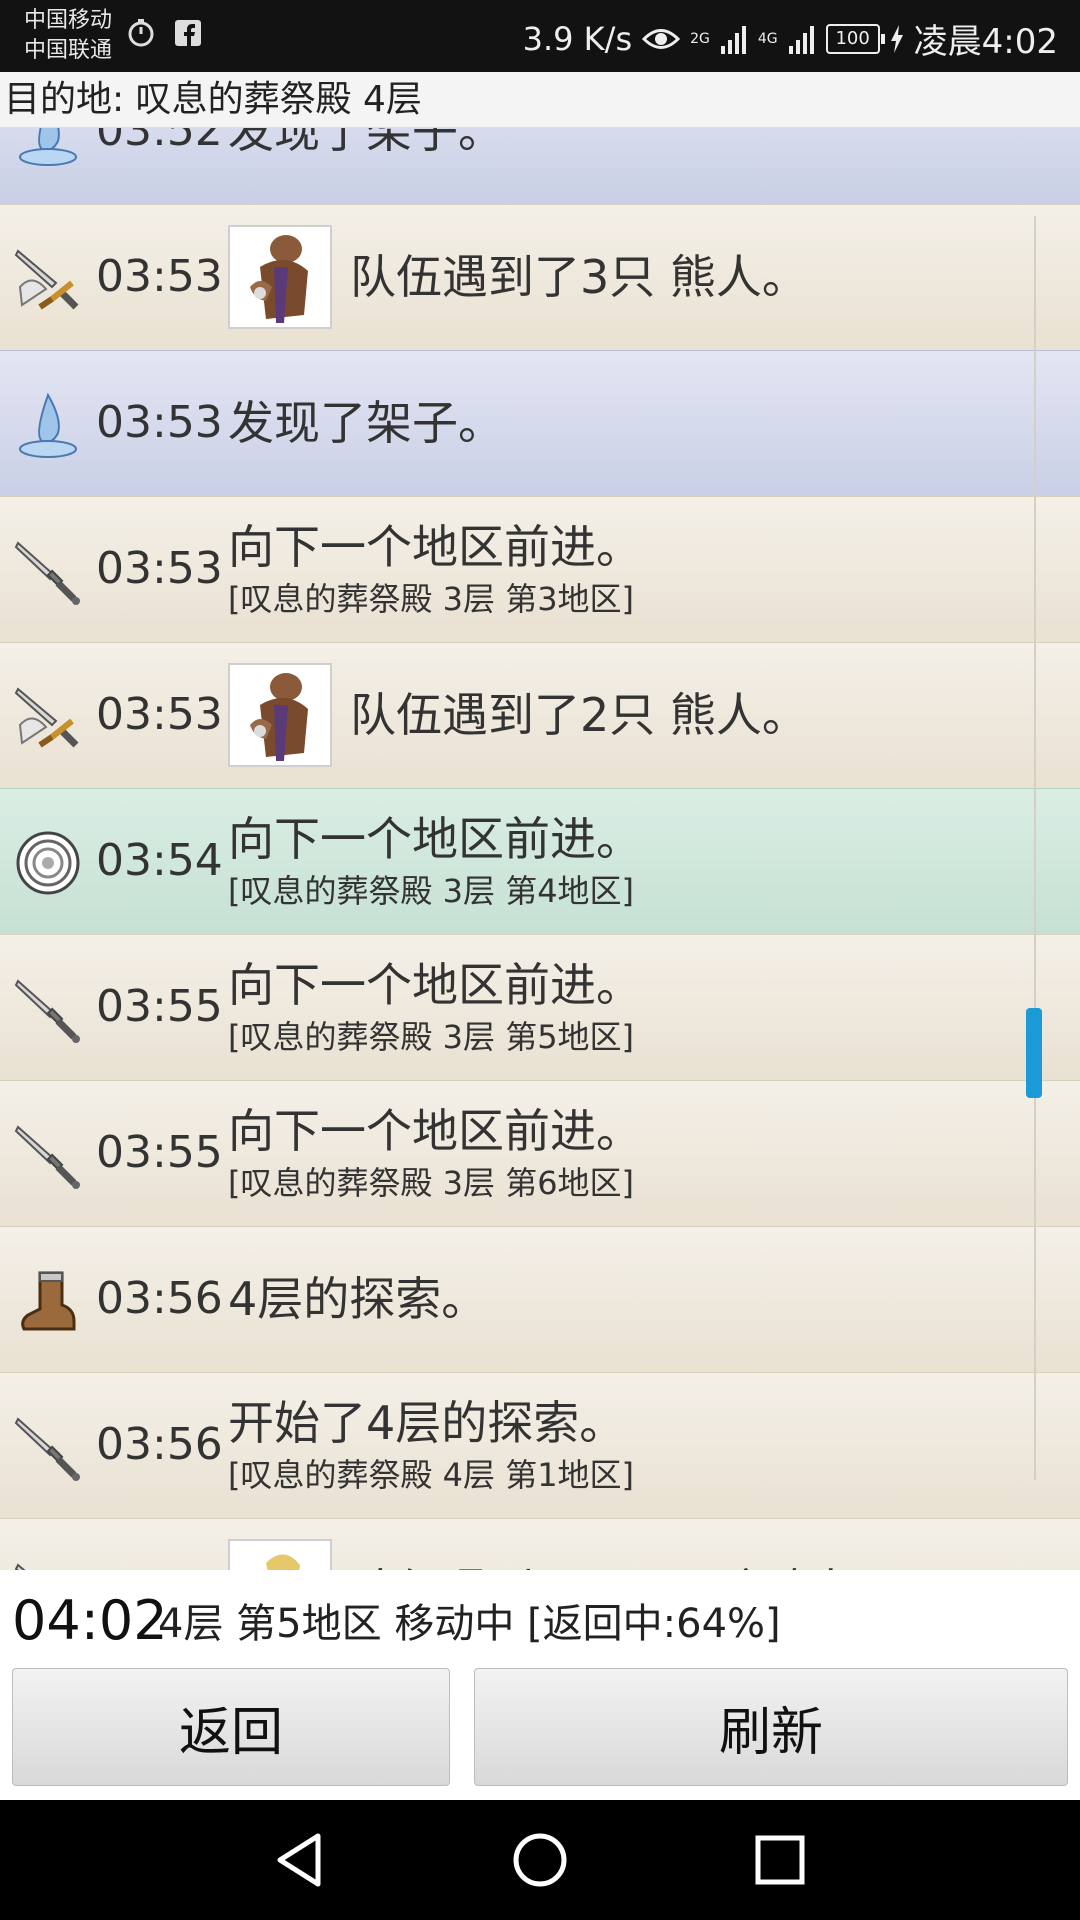  Describe the element at coordinates (540, 100) in the screenshot. I see `destination-header: 目的地: 叹息的葬祭殿 4层` at that location.